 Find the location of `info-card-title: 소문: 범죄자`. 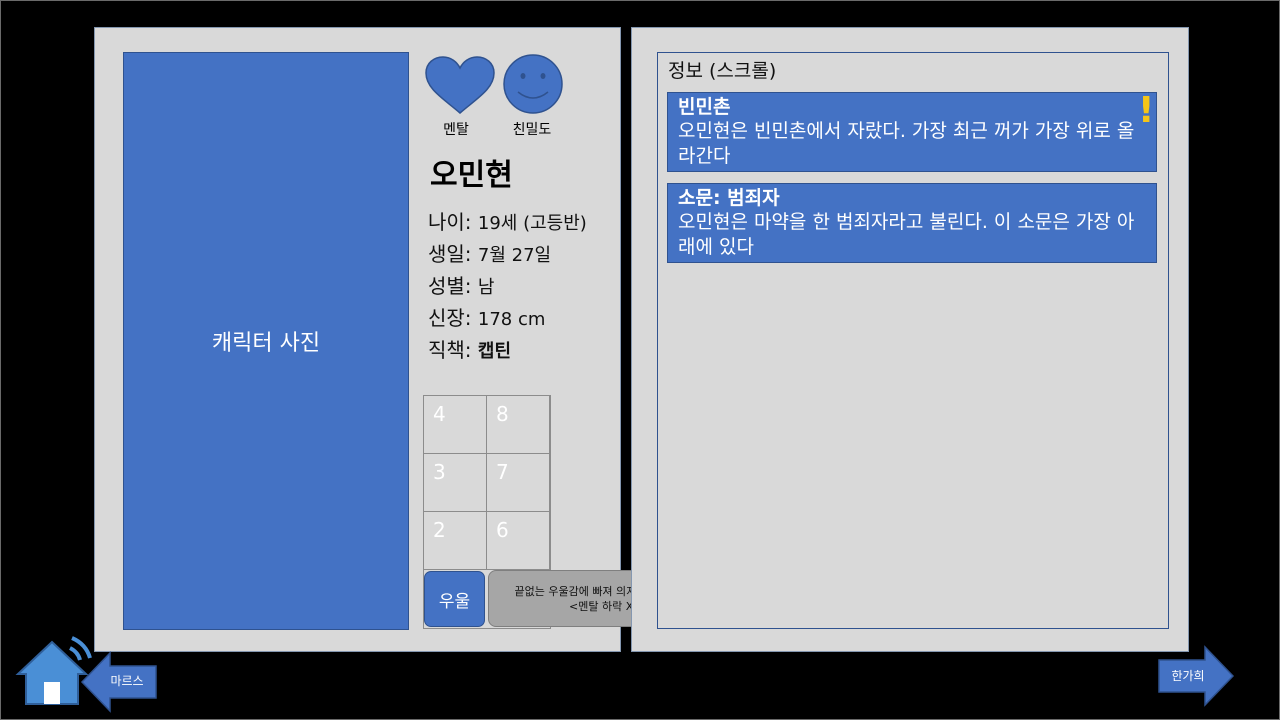

info-card-title: 소문: 범죄자 is located at coordinates (729, 198).